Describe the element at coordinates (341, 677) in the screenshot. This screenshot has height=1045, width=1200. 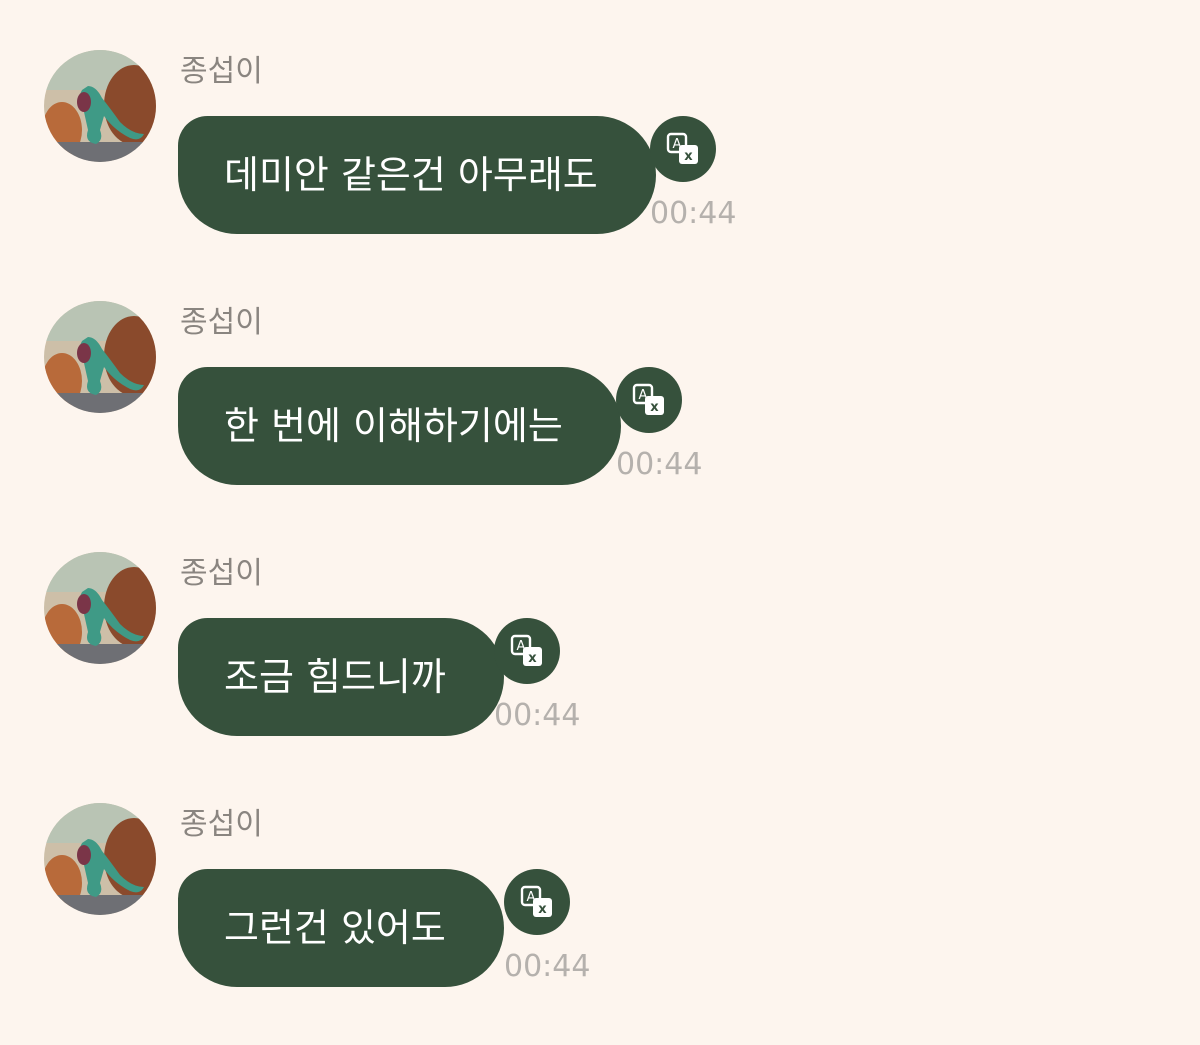
I see `message-bubble: 조금 힘드니까` at that location.